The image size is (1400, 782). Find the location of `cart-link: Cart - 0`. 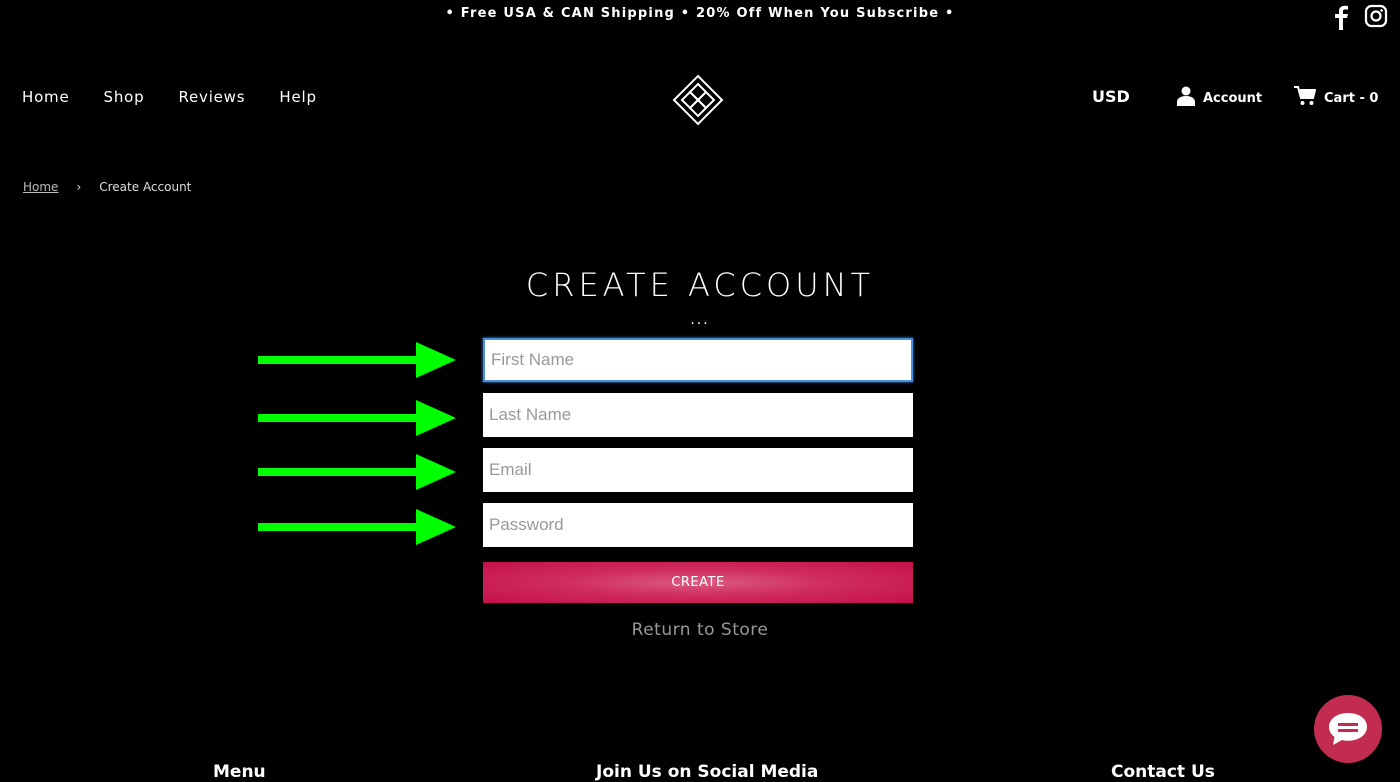

cart-link: Cart - 0 is located at coordinates (1336, 98).